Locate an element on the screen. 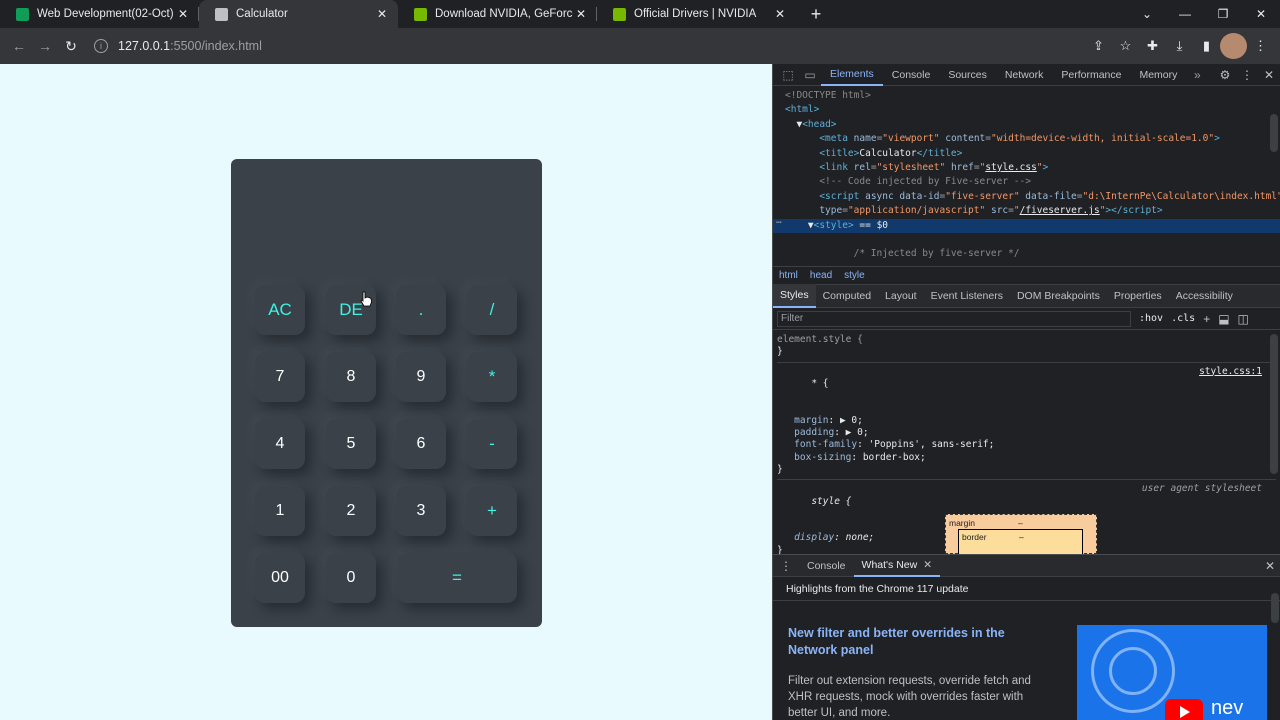  dom-node: <!-- Code injected by Five-server --> is located at coordinates (1026, 182).